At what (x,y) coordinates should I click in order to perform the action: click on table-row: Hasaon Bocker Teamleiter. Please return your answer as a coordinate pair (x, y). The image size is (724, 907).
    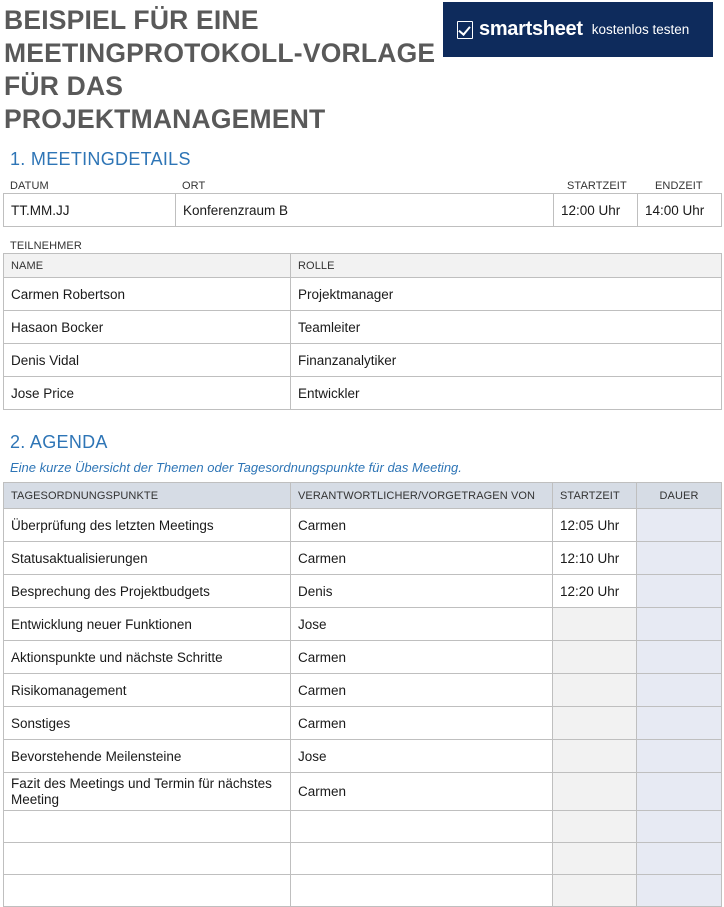
    Looking at the image, I should click on (362, 327).